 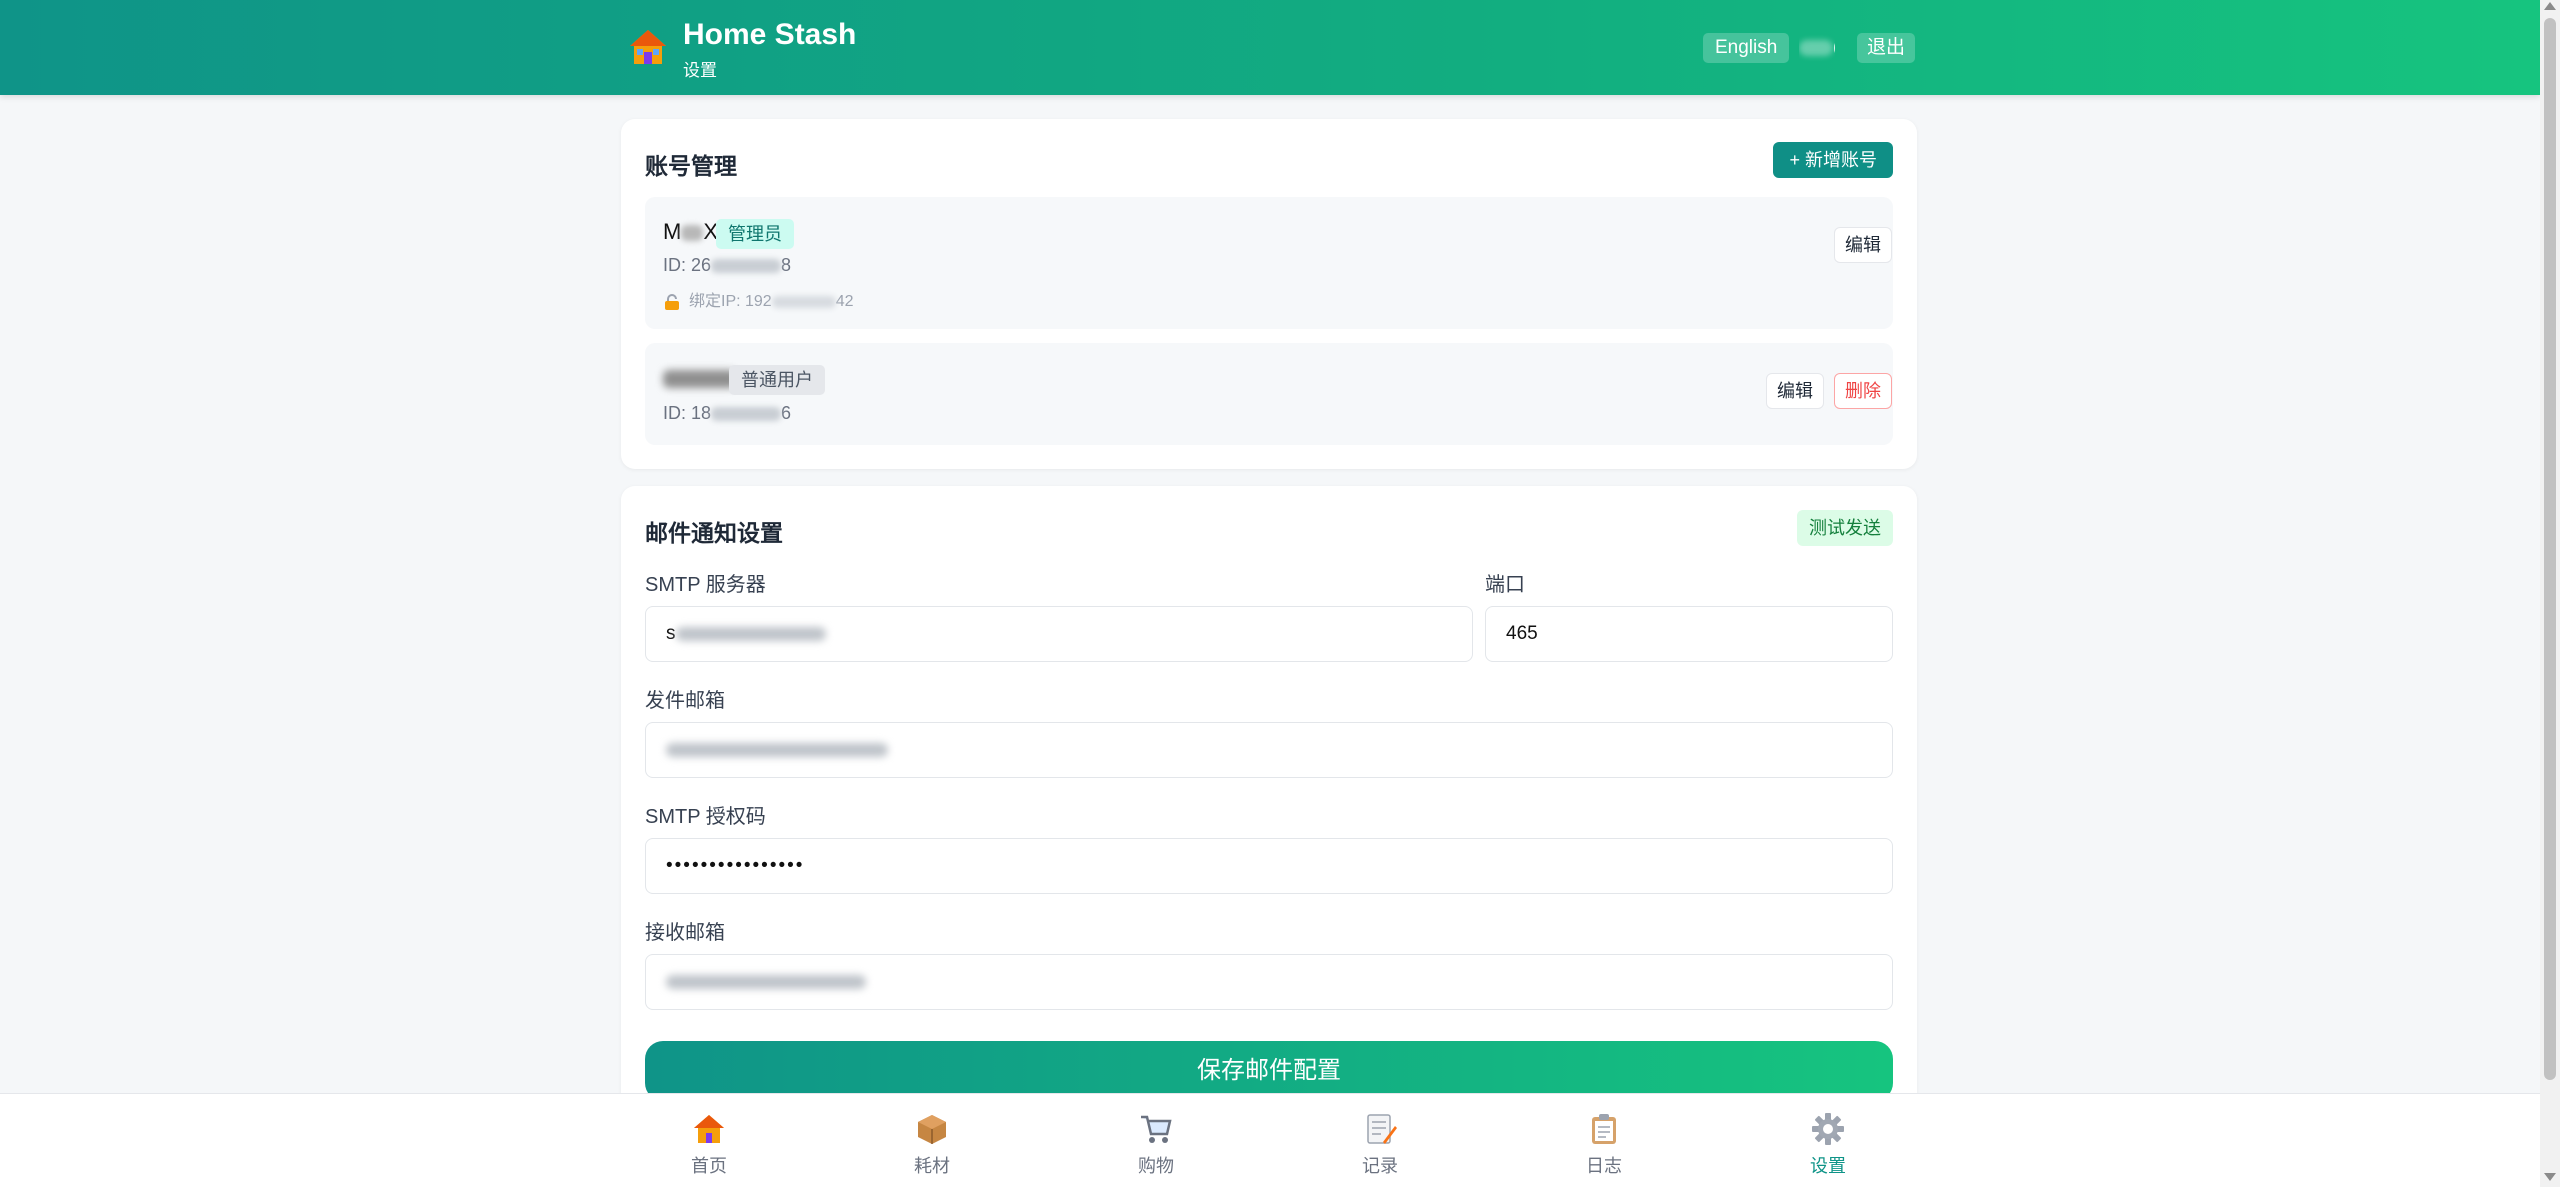 I want to click on account-id: ID: 18 6, so click(x=727, y=413).